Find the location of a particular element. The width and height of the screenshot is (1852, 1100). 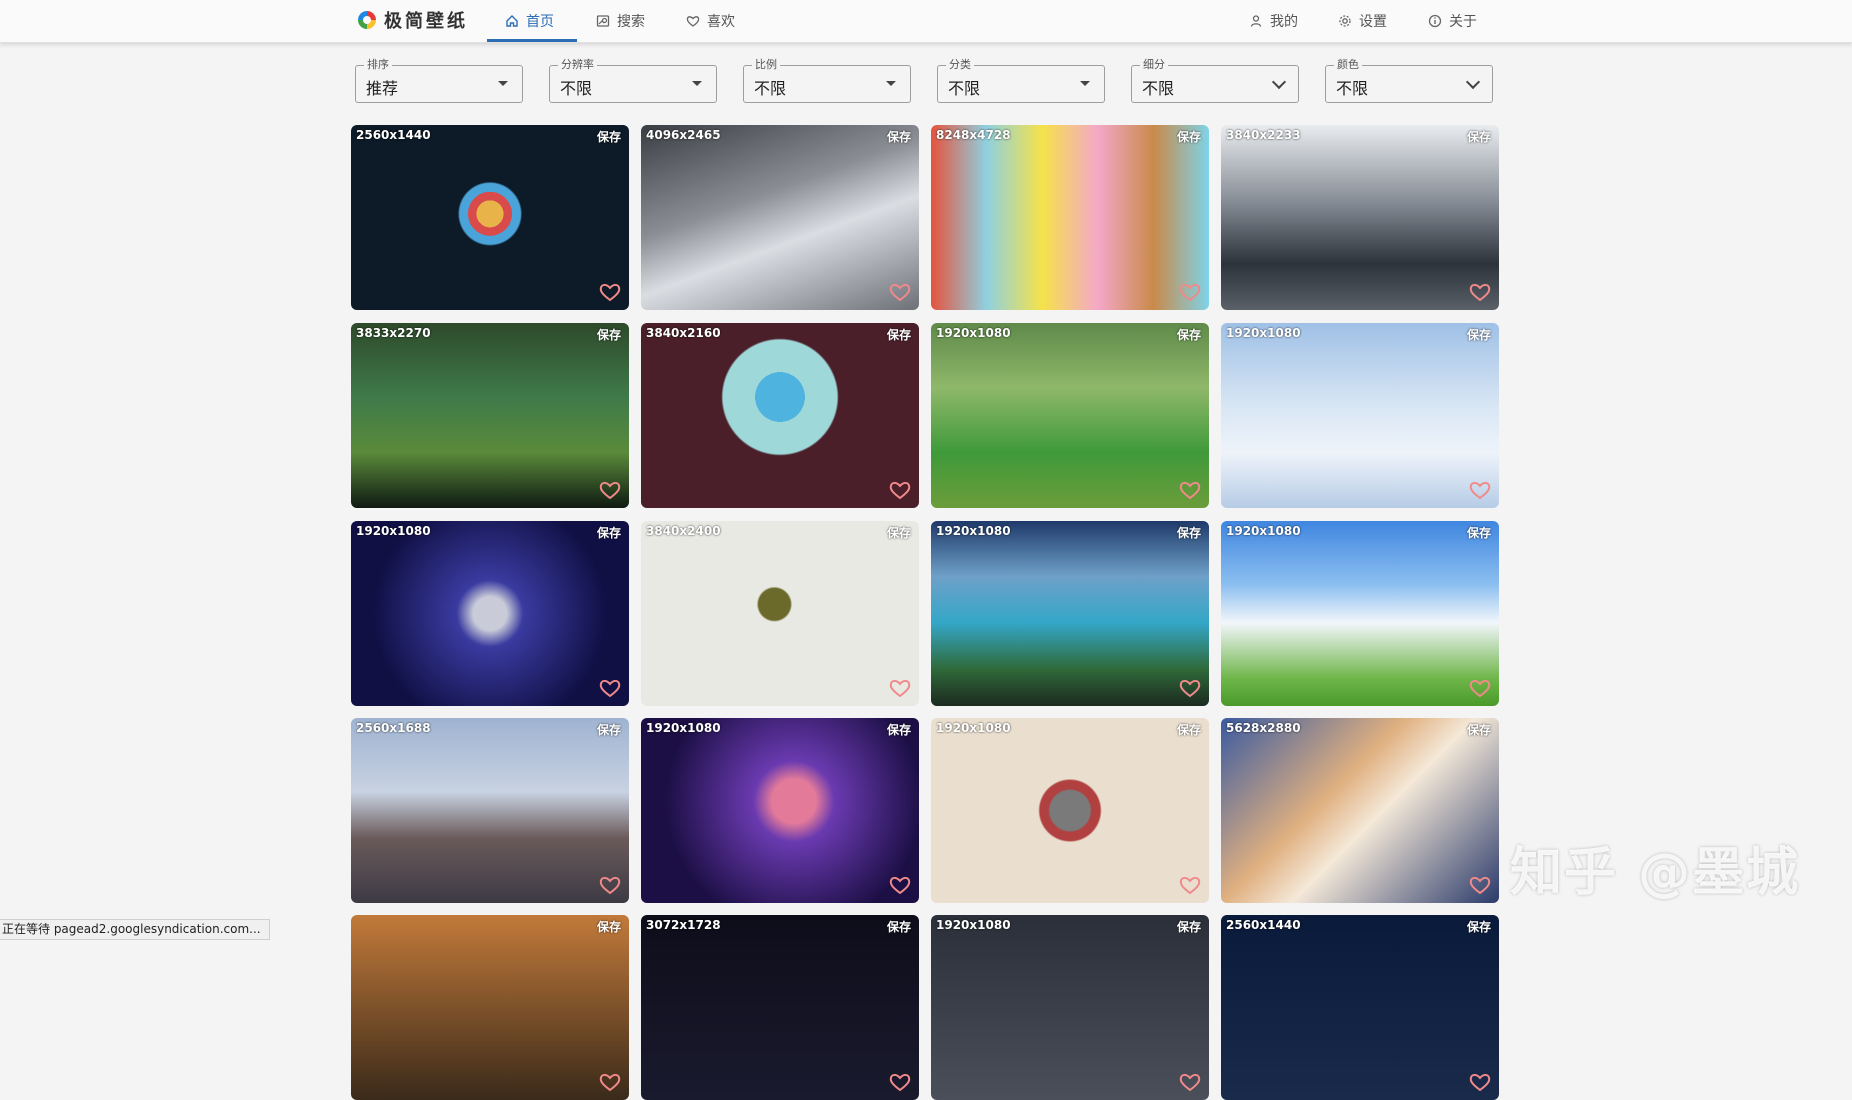

resolution-label: 2560x1688 is located at coordinates (393, 728).